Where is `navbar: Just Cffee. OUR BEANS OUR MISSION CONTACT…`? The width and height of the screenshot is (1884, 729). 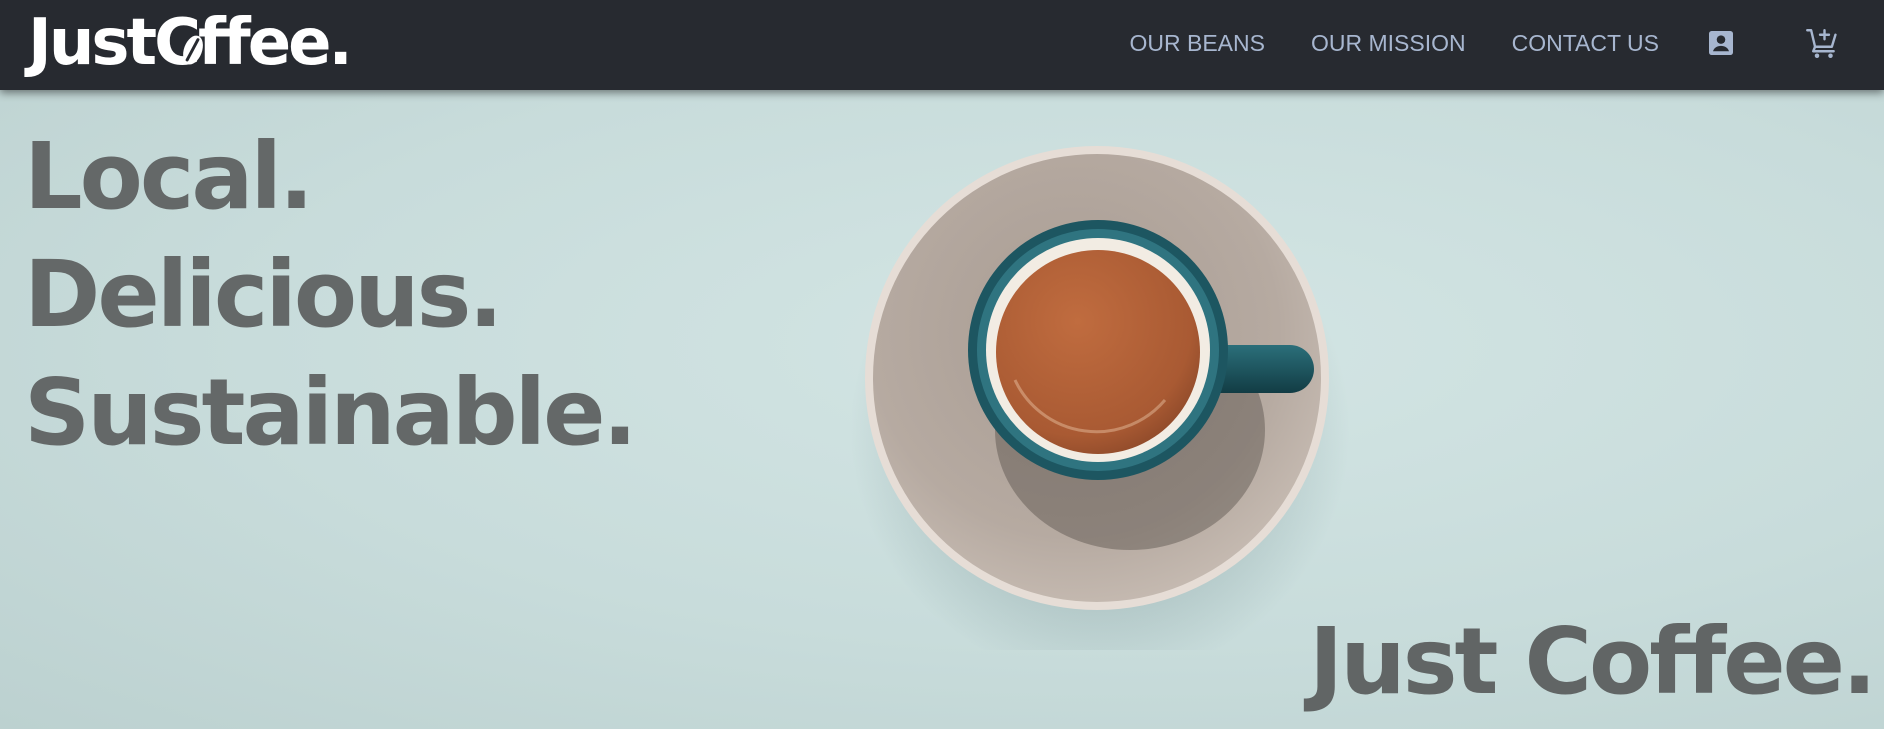 navbar: Just Cffee. OUR BEANS OUR MISSION CONTACT… is located at coordinates (942, 45).